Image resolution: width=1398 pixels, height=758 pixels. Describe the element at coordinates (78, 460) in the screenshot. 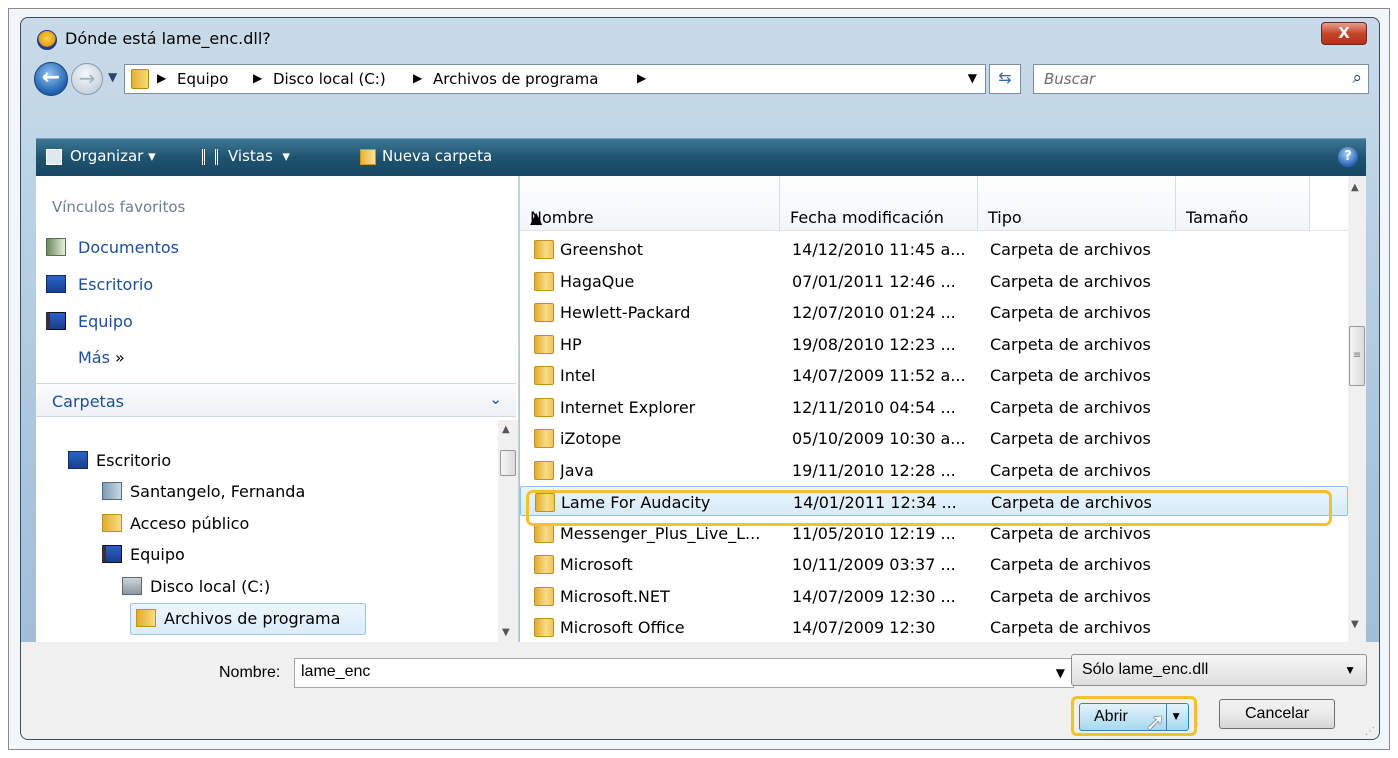

I see `desktop-icon` at that location.